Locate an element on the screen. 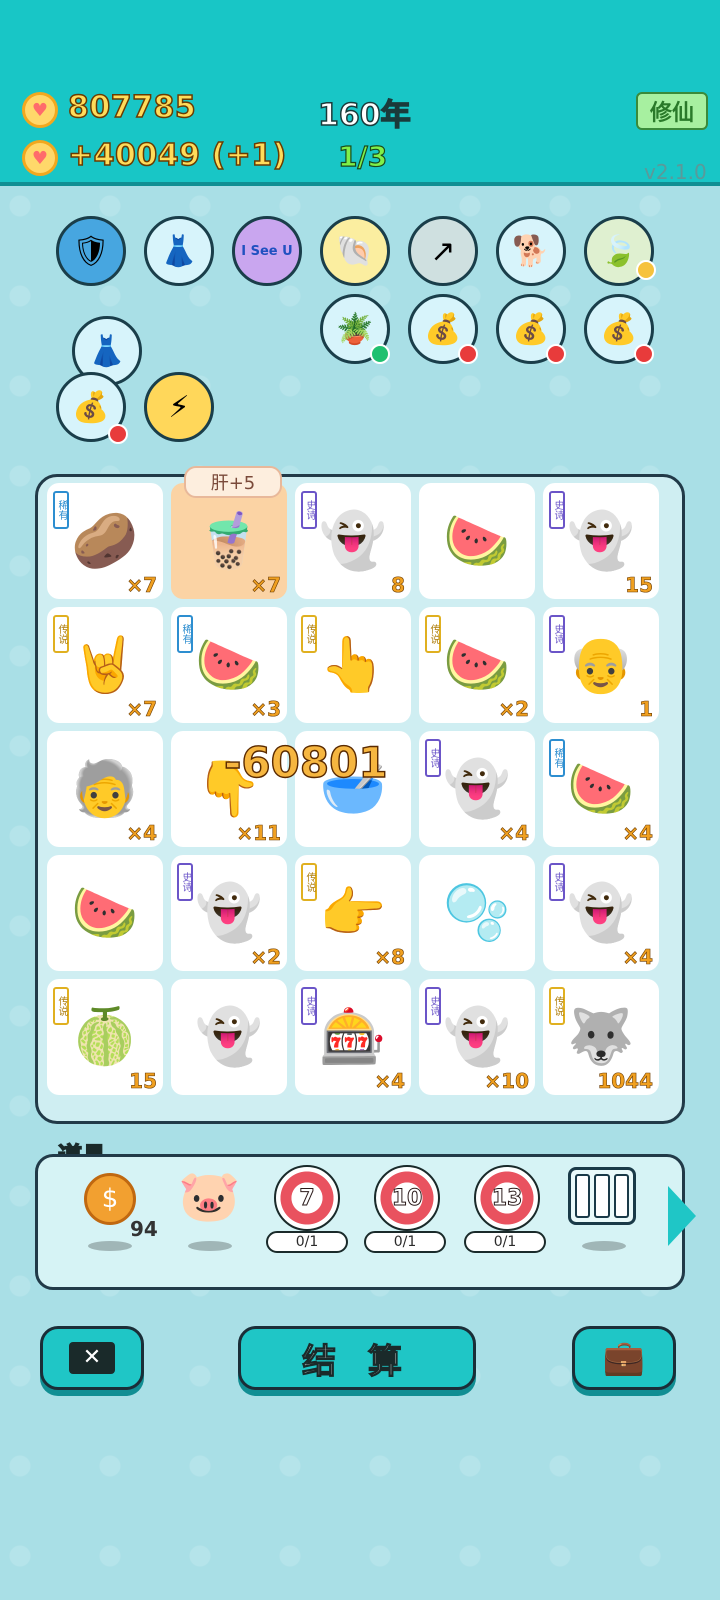 Image resolution: width=720 pixels, height=1600 pixels. arrow-card-icon: ↗ is located at coordinates (443, 251).